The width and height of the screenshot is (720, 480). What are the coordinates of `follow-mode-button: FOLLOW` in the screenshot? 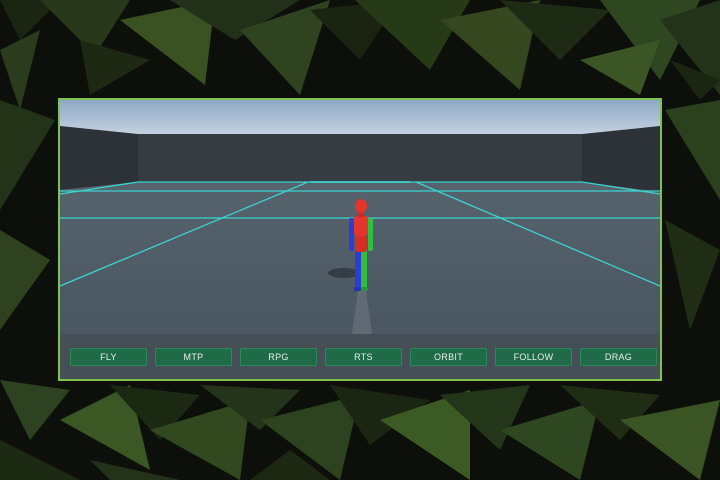 It's located at (533, 357).